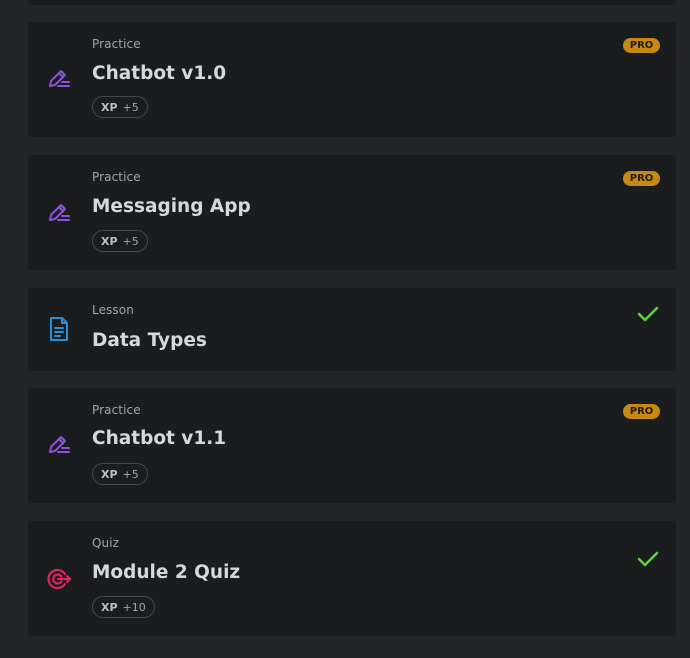 Image resolution: width=690 pixels, height=658 pixels. Describe the element at coordinates (106, 543) in the screenshot. I see `item-type-label: Quiz` at that location.